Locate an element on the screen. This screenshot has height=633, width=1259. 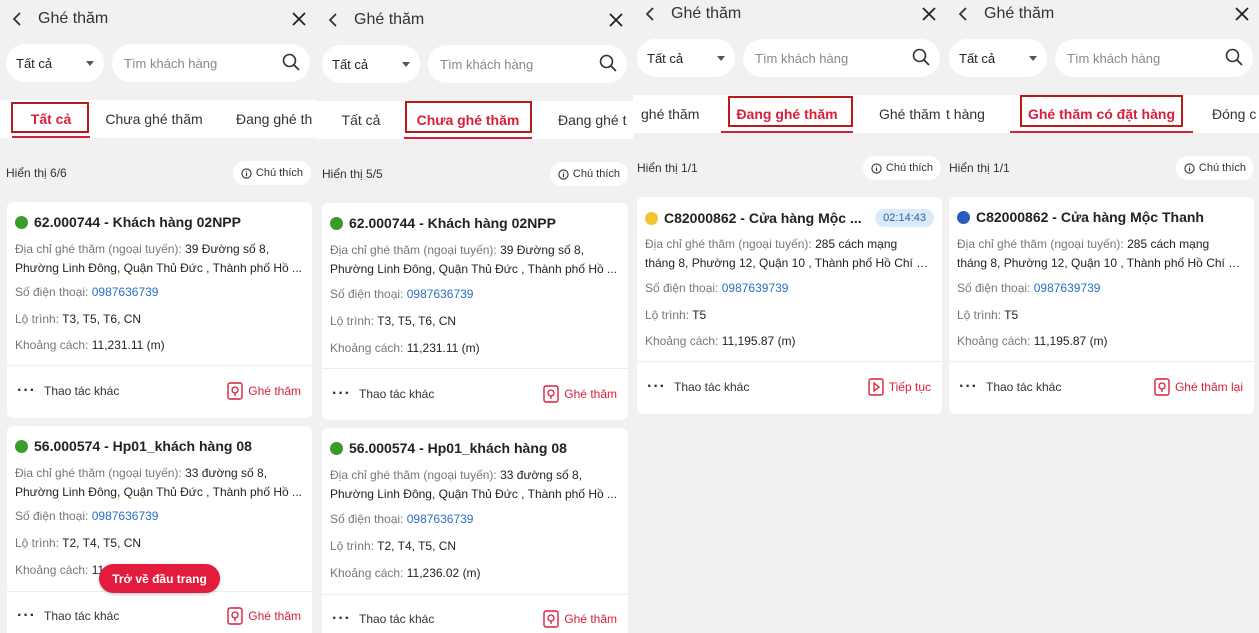
tab-visiting: Đang ghé t is located at coordinates (595, 120).